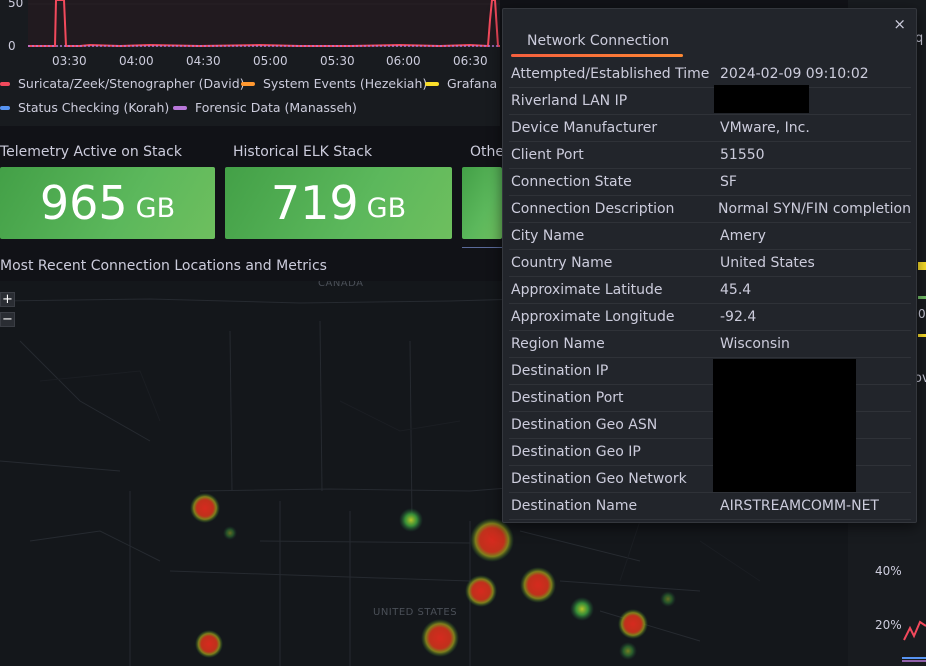 Image resolution: width=926 pixels, height=666 pixels. I want to click on tooltip-row-key: Destination Geo IP, so click(576, 452).